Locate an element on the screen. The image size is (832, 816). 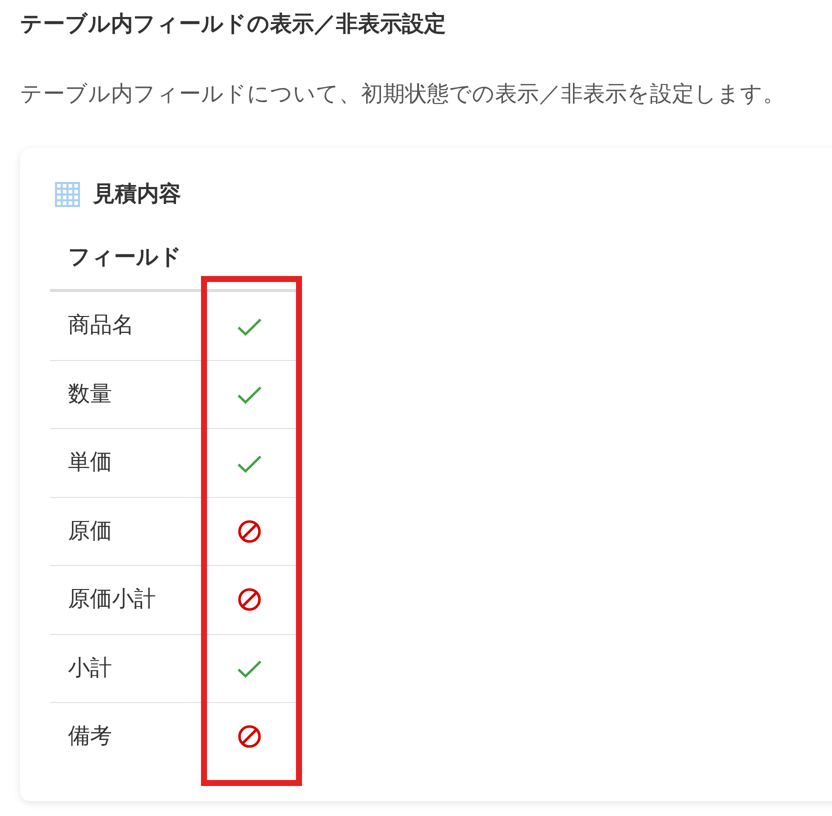
card-title: 見積内容 is located at coordinates (137, 194).